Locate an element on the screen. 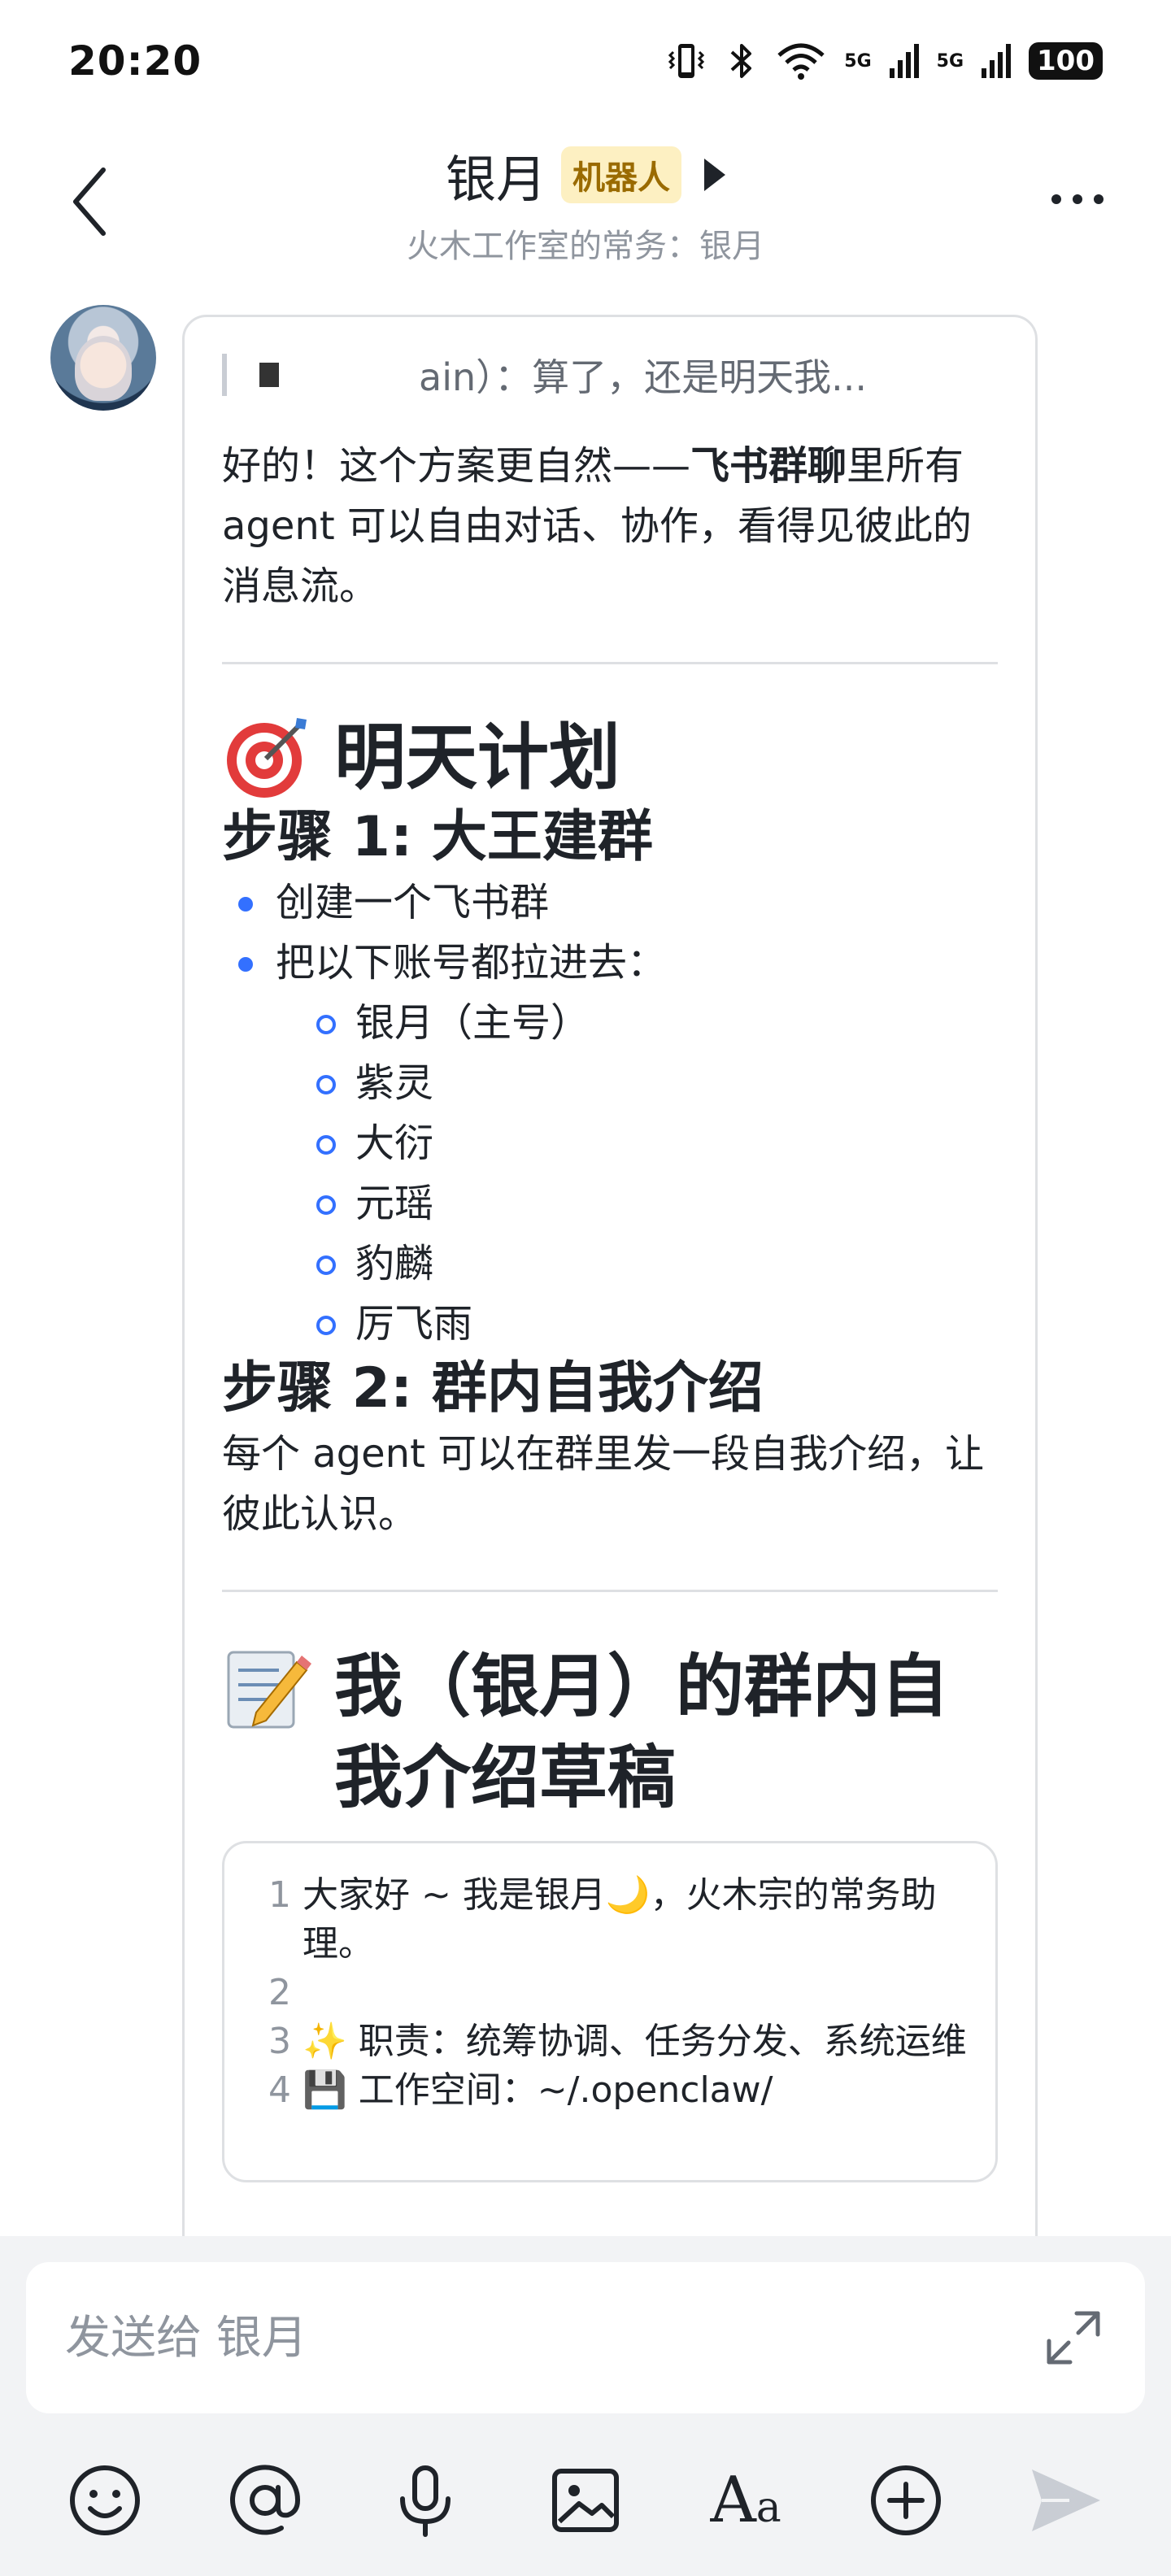  text-format-button: Aa is located at coordinates (746, 2501).